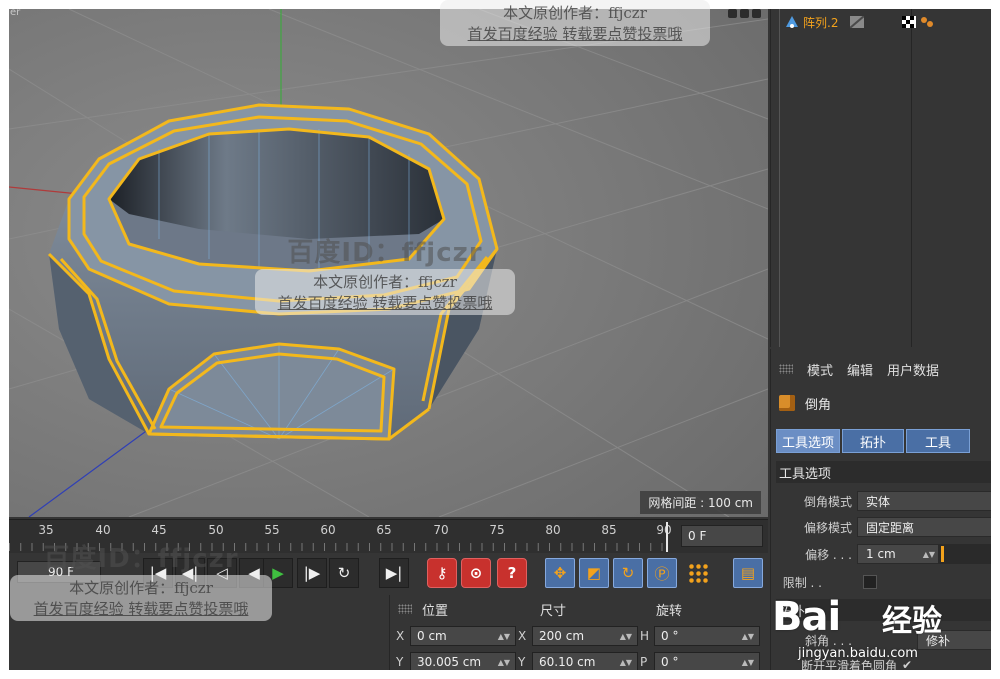  I want to click on material-tag-icon, so click(927, 22).